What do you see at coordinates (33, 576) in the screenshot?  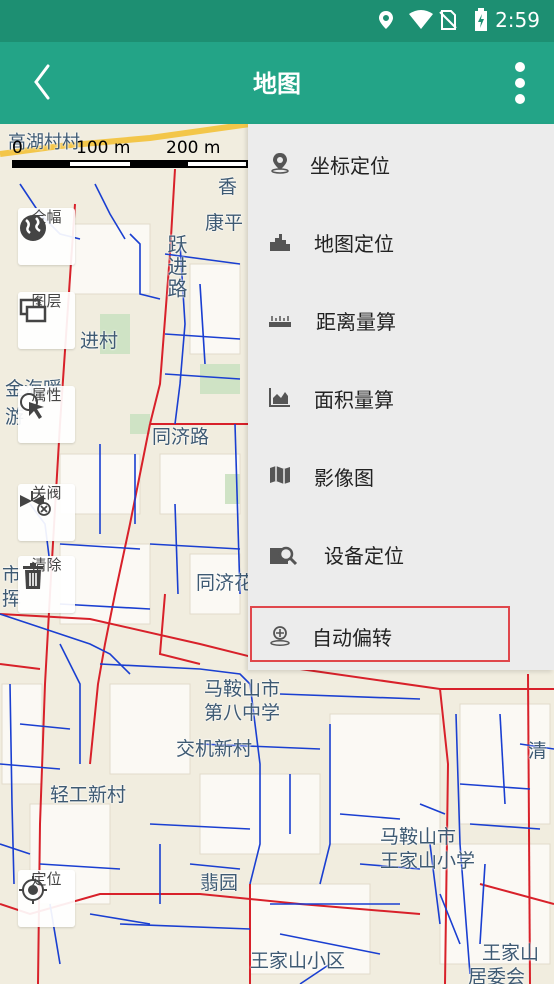 I see `trash-icon` at bounding box center [33, 576].